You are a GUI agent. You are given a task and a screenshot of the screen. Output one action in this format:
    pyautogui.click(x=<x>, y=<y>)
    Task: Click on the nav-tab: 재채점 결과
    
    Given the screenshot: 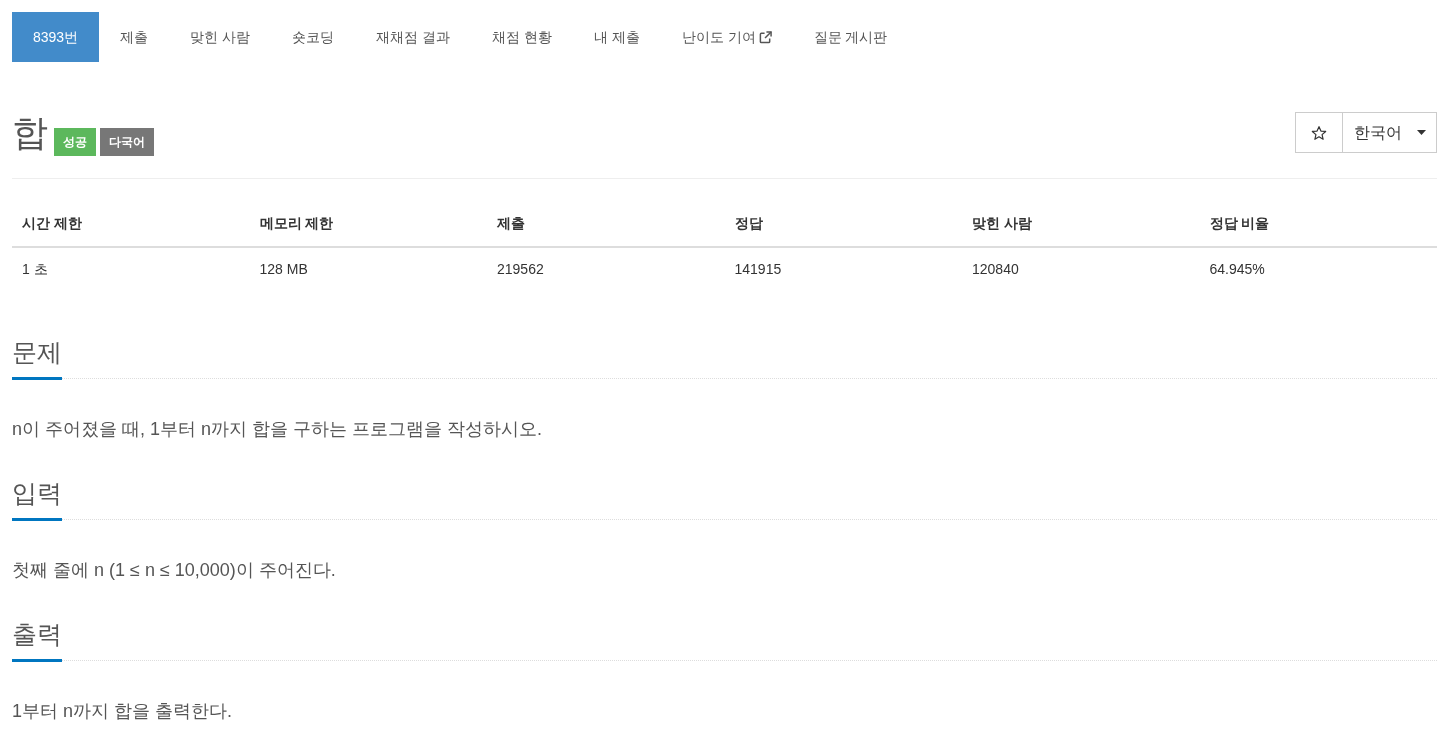 What is the action you would take?
    pyautogui.click(x=413, y=37)
    